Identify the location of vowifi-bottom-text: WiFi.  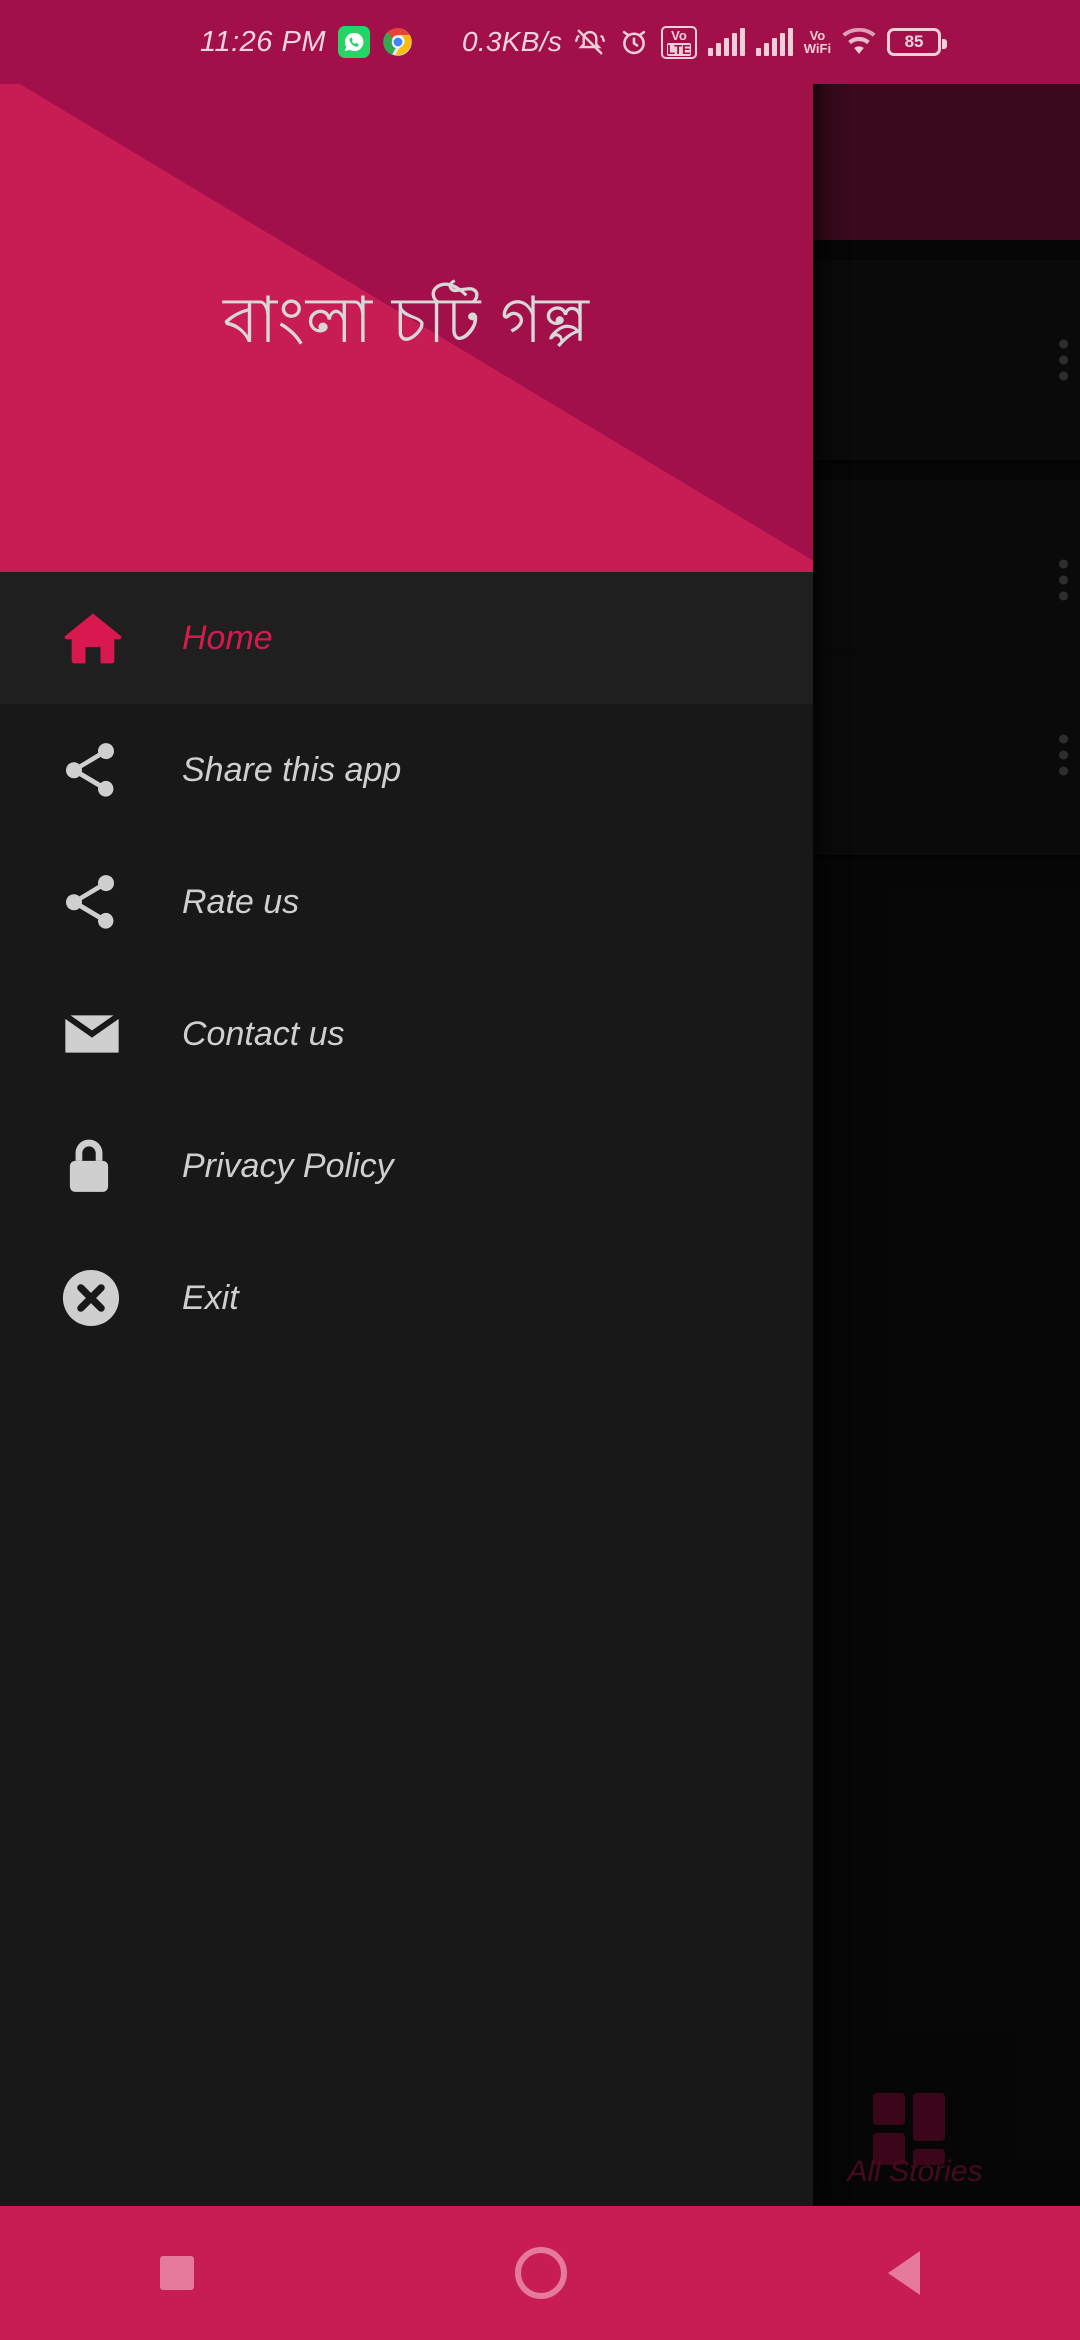
(817, 48).